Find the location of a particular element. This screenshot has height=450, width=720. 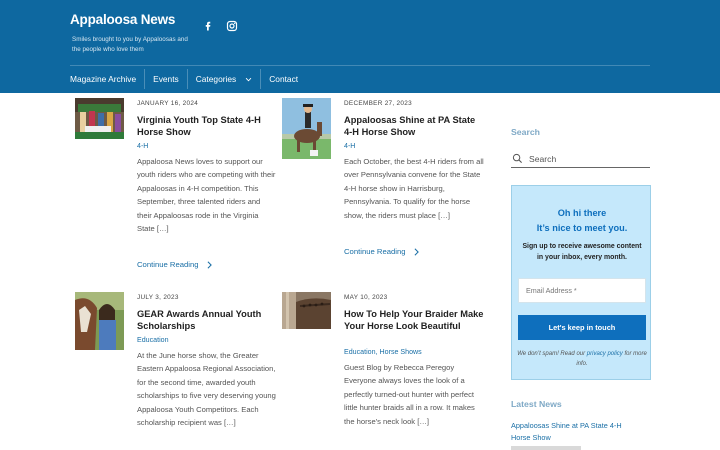

subscribe-button: Let's keep in touch is located at coordinates (582, 327).